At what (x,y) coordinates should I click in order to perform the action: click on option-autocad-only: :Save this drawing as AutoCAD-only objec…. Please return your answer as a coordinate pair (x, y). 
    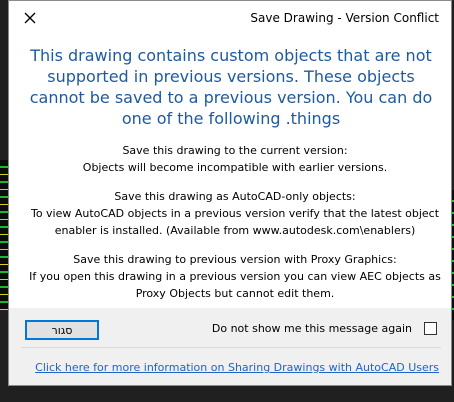
    Looking at the image, I should click on (235, 213).